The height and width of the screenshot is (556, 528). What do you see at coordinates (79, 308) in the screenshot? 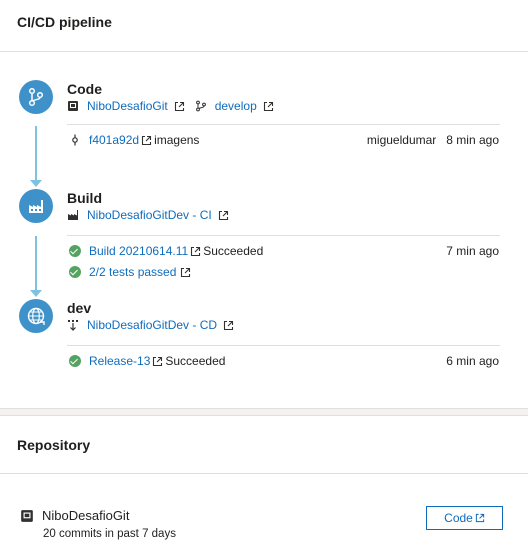
I see `stage-name-release: dev` at bounding box center [79, 308].